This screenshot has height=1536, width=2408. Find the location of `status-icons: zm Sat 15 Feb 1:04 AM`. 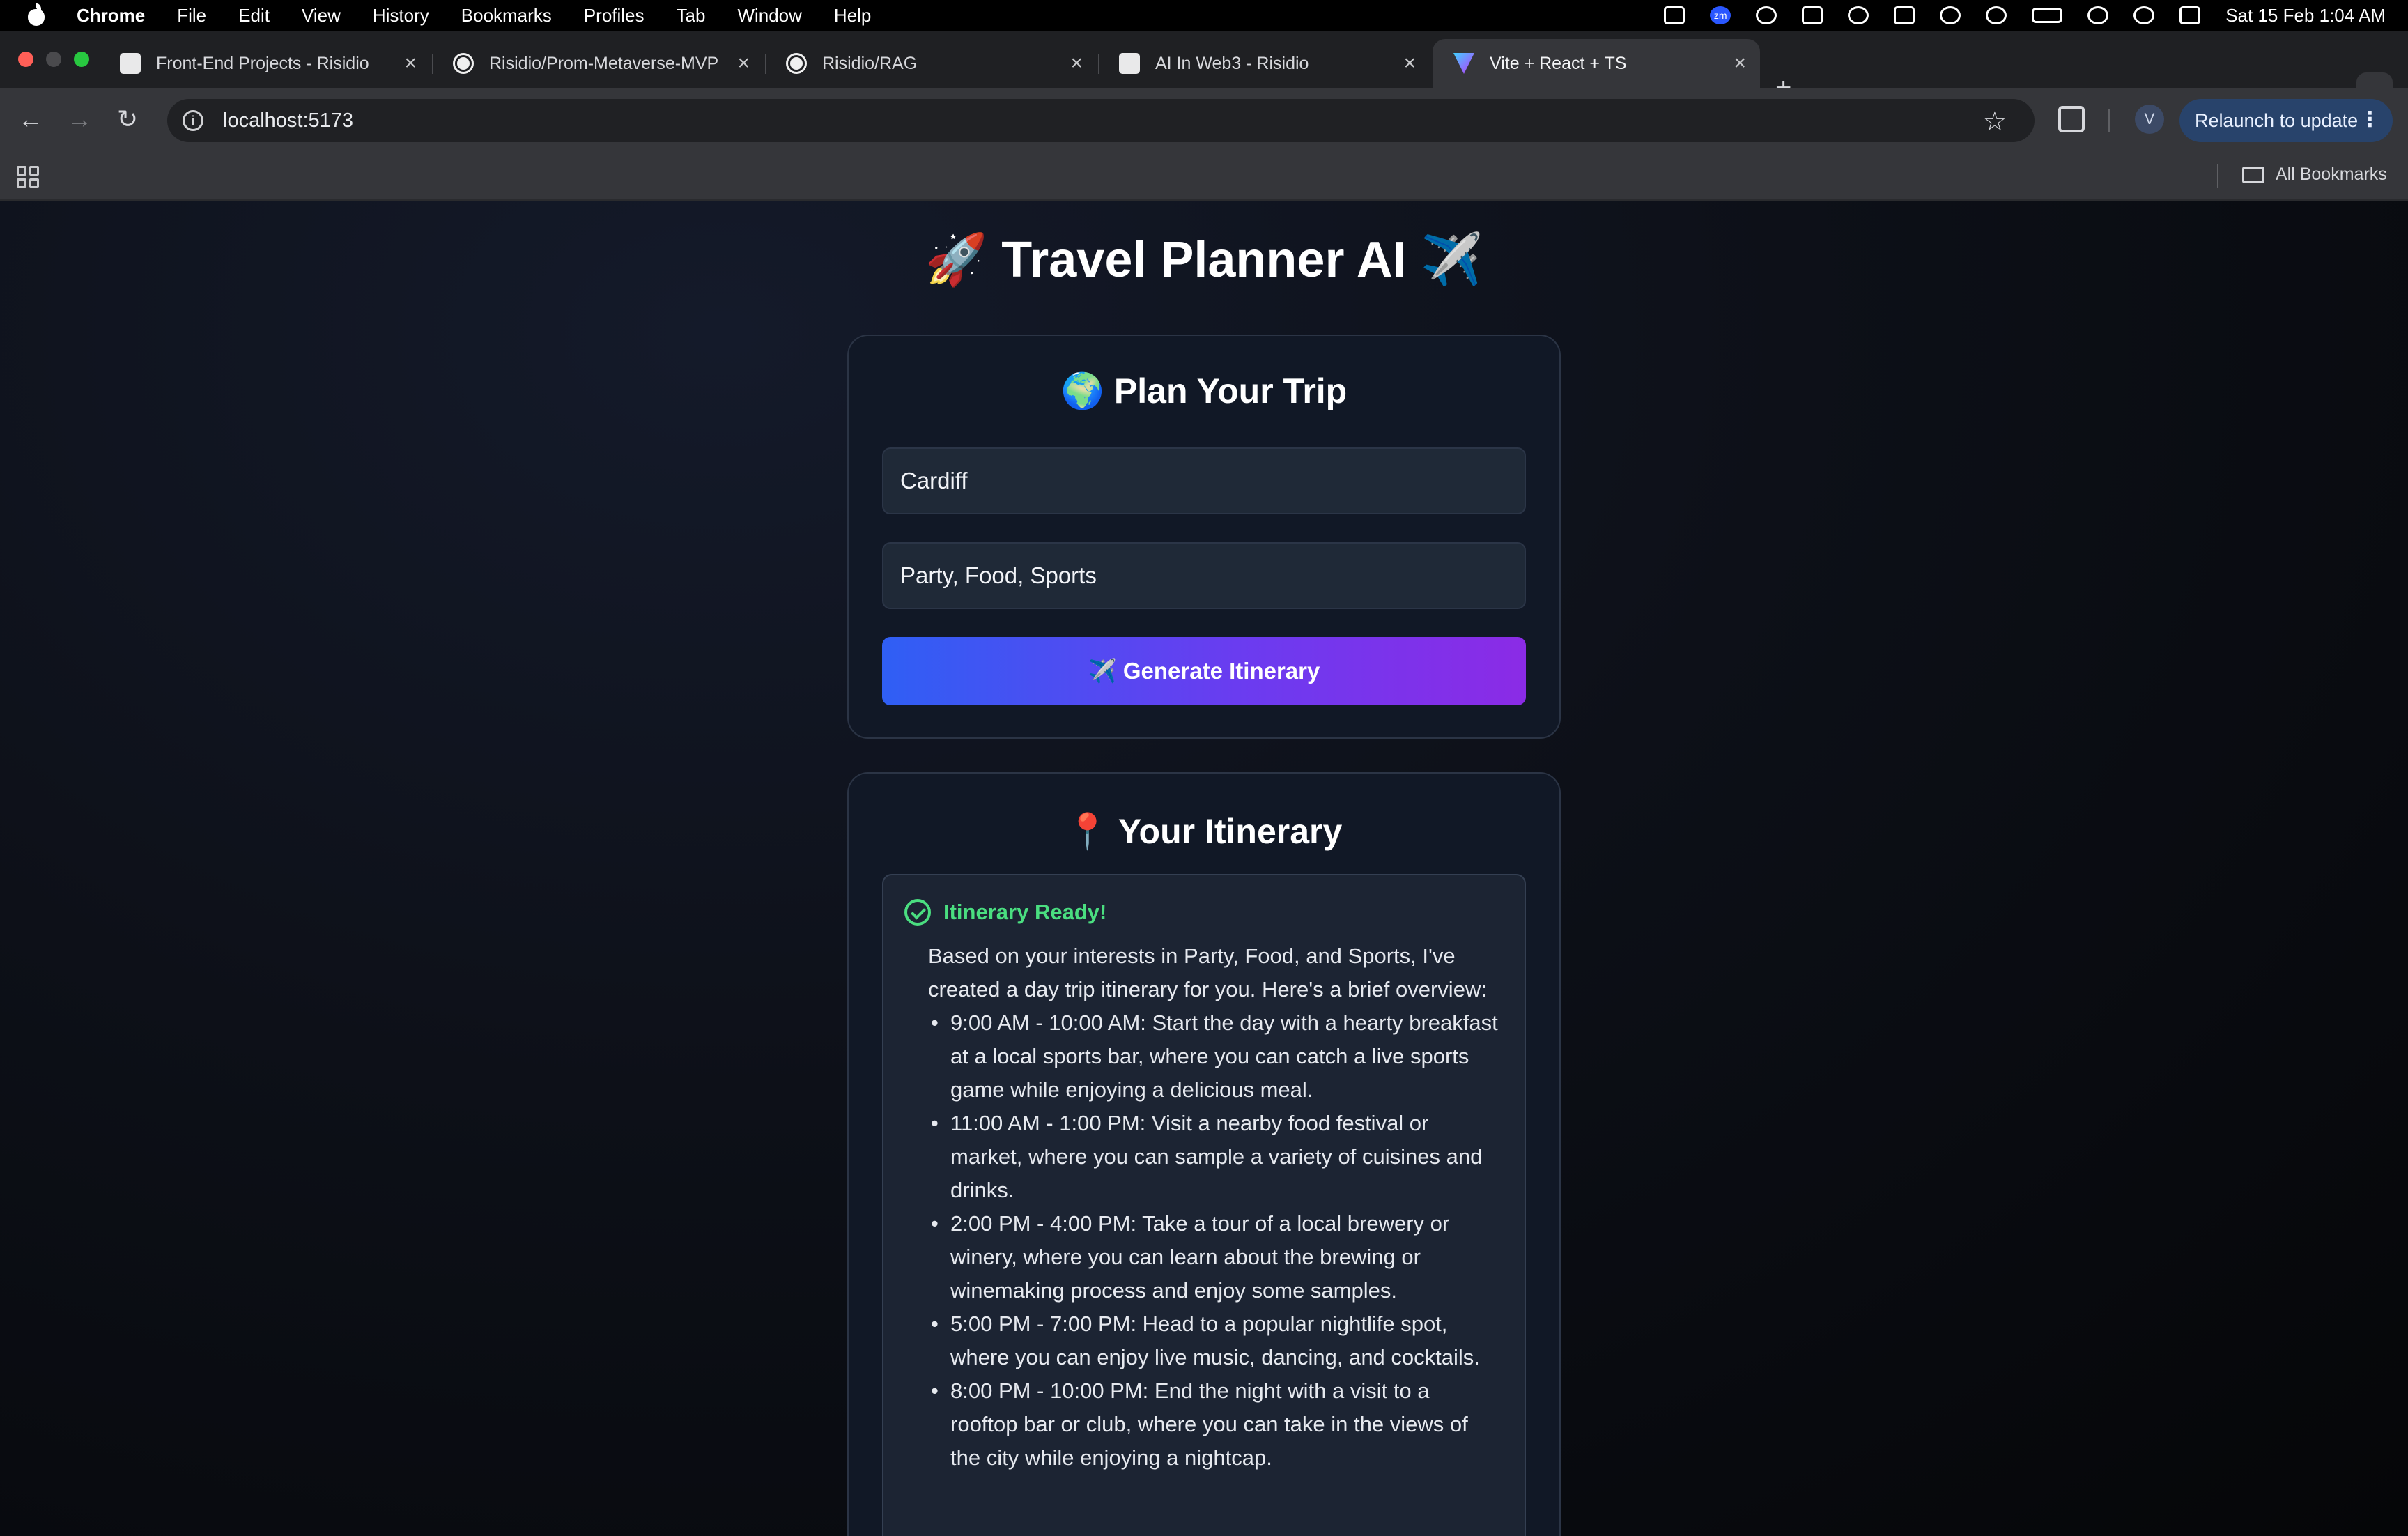

status-icons: zm Sat 15 Feb 1:04 AM is located at coordinates (2025, 15).